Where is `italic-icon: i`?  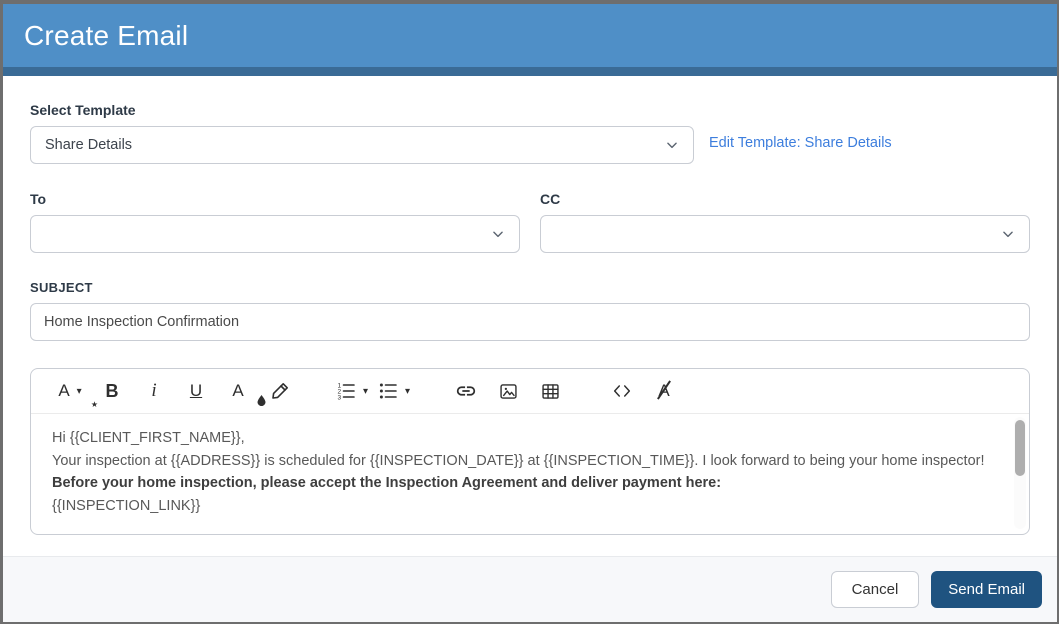 italic-icon: i is located at coordinates (154, 390).